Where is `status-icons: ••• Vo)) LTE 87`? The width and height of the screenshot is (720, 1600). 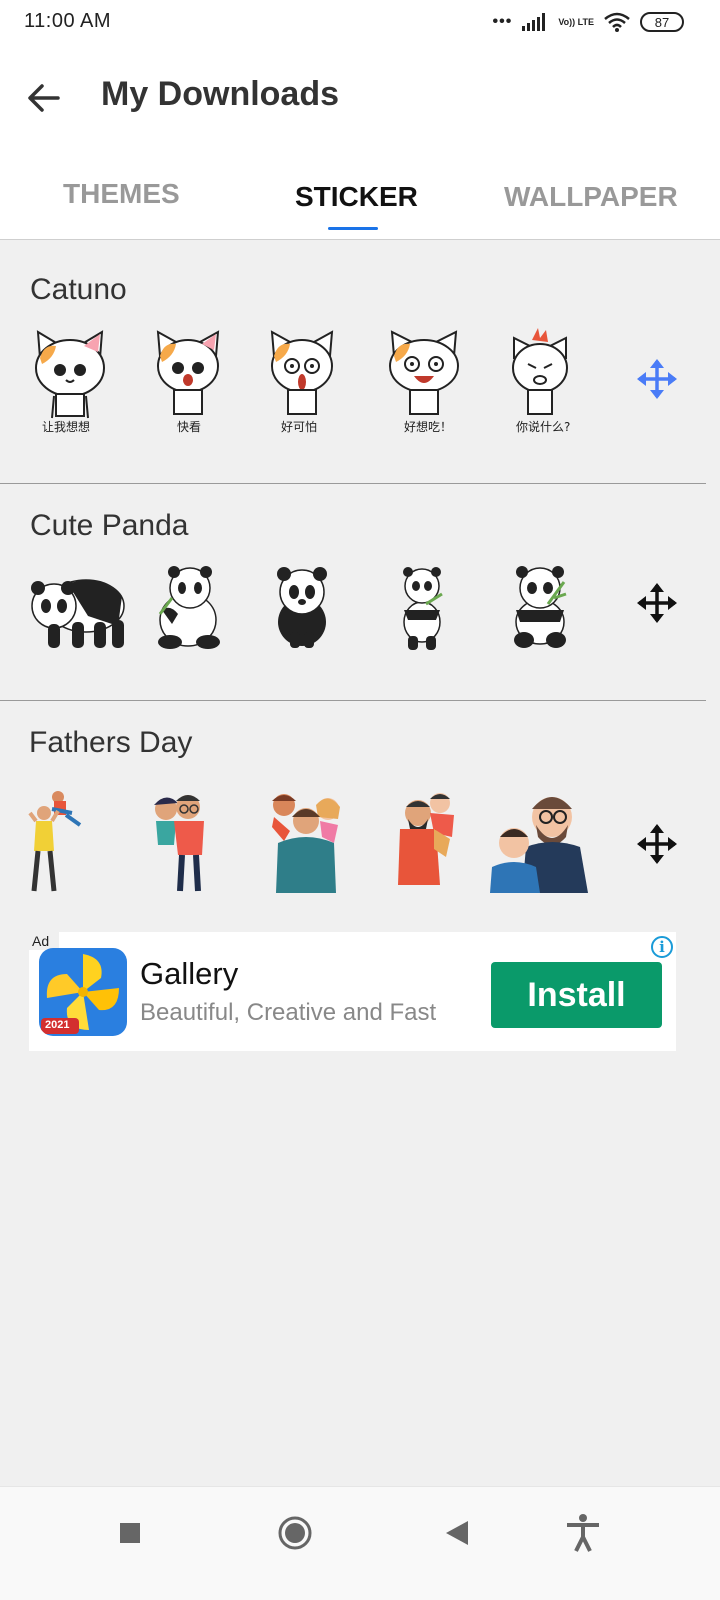
status-icons: ••• Vo)) LTE 87 is located at coordinates (588, 22).